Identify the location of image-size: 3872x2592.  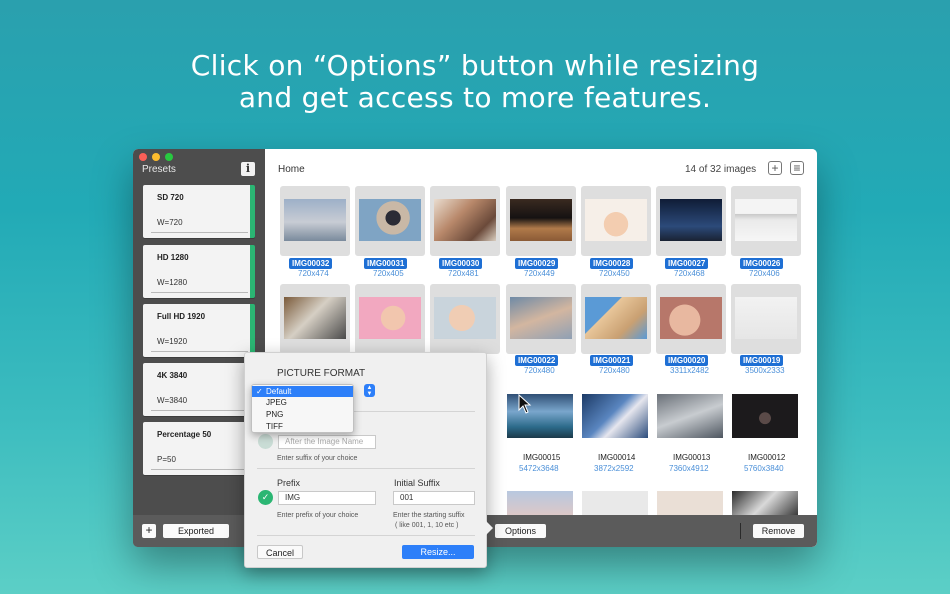
(614, 468).